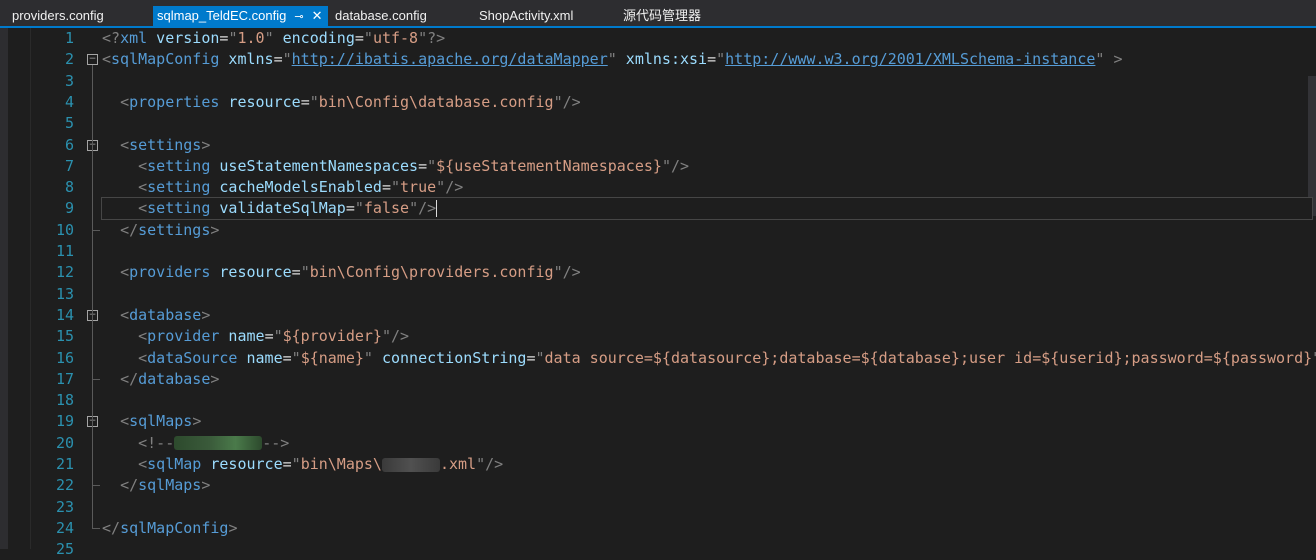 The height and width of the screenshot is (560, 1316). I want to click on code-token: properties, so click(174, 101).